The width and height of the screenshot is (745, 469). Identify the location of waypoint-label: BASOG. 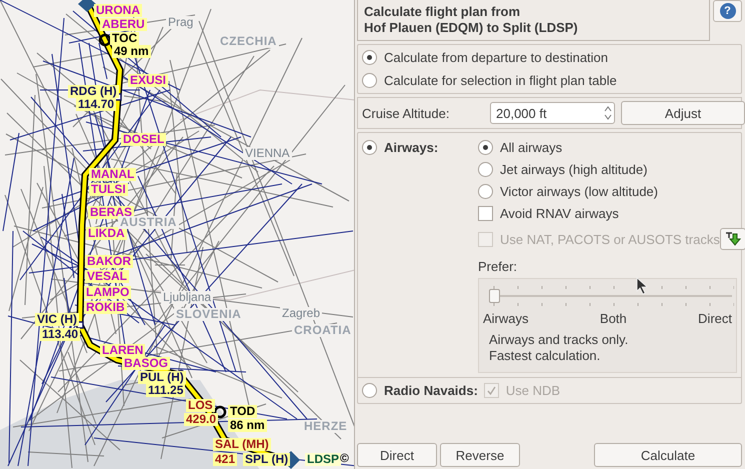
(146, 363).